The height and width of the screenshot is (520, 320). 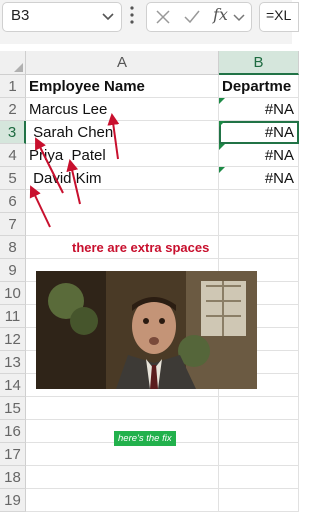 I want to click on department-cell-active: #NA, so click(x=259, y=132).